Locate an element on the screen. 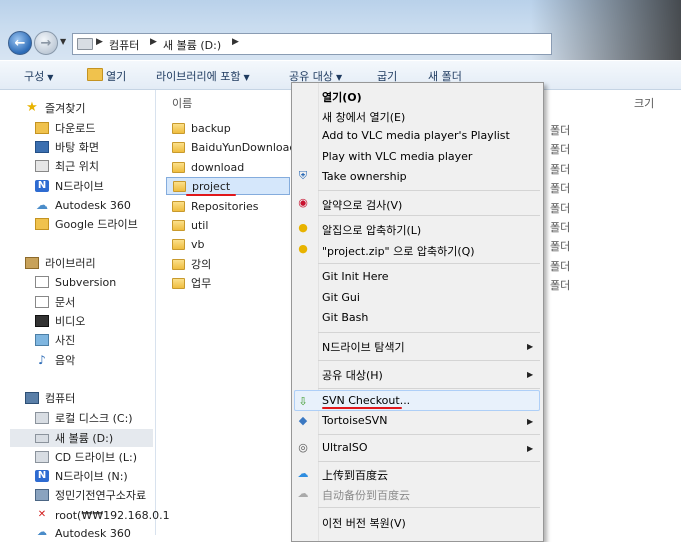 The height and width of the screenshot is (542, 681). nav-label: 로컬 디스크 (C:) is located at coordinates (94, 418).